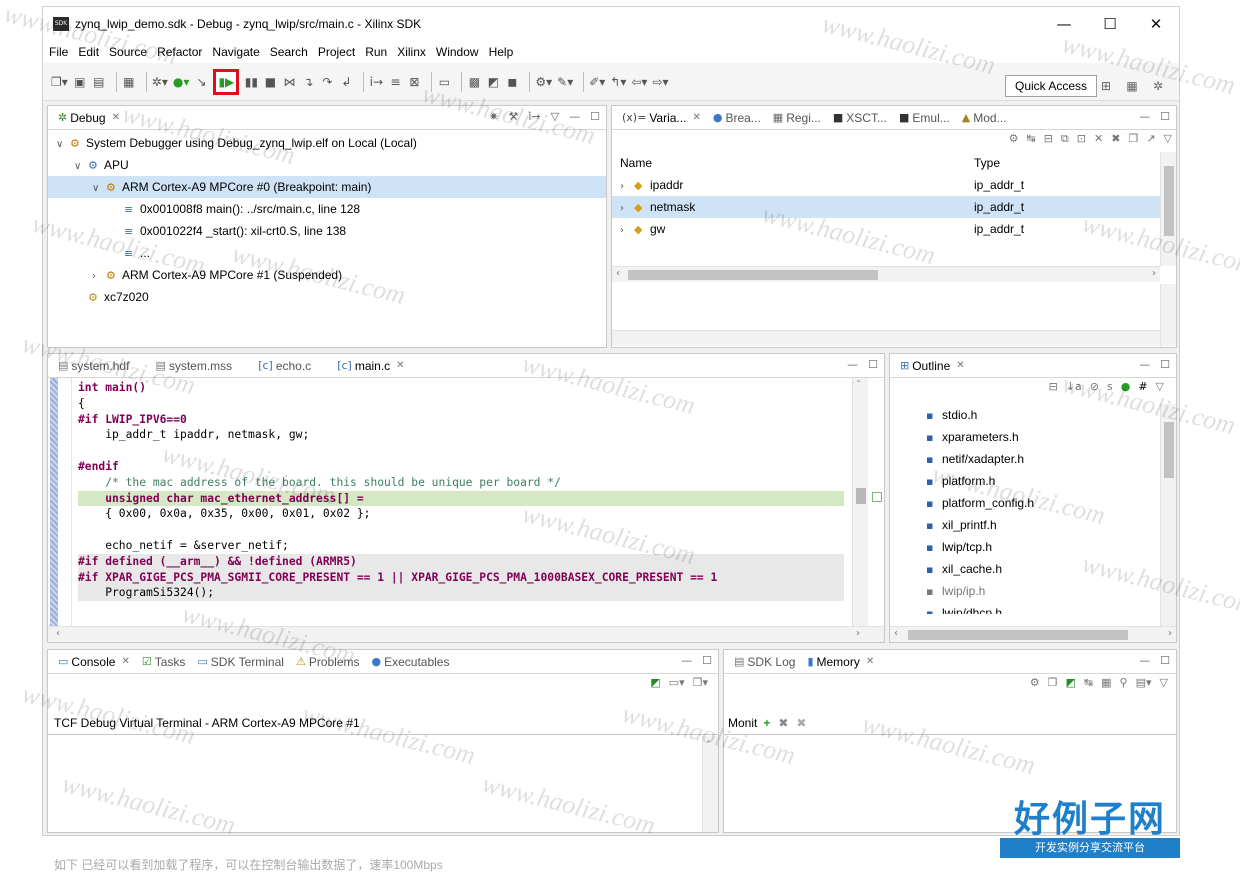 Image resolution: width=1240 pixels, height=876 pixels. I want to click on list-item: ▪ xil_printf.h, so click(1025, 525).